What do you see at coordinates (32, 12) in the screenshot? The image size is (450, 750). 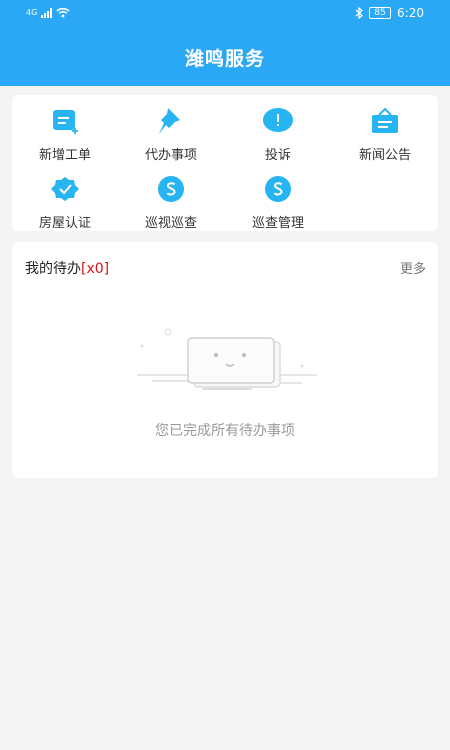 I see `network-type: 4G` at bounding box center [32, 12].